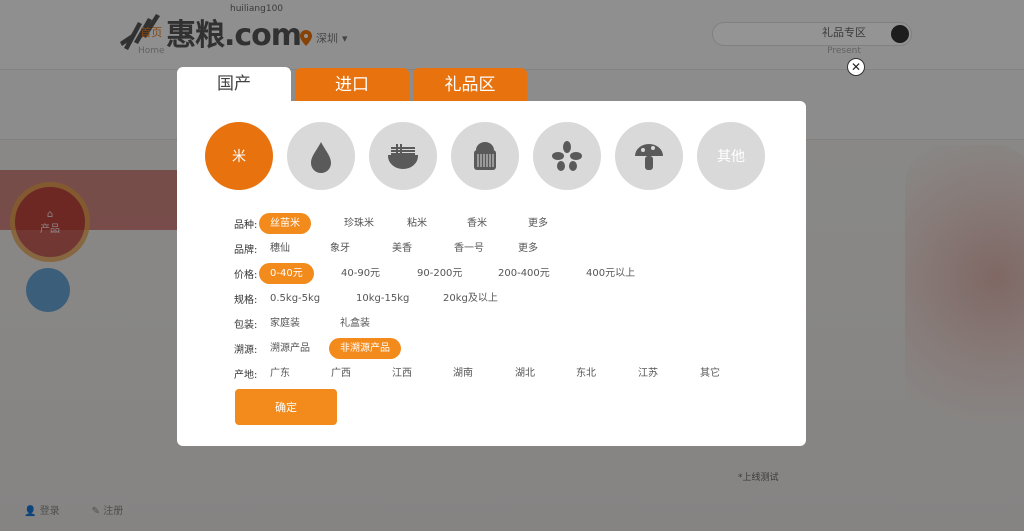 This screenshot has width=1024, height=531. What do you see at coordinates (285, 223) in the screenshot?
I see `filter-option: 丝苗米` at bounding box center [285, 223].